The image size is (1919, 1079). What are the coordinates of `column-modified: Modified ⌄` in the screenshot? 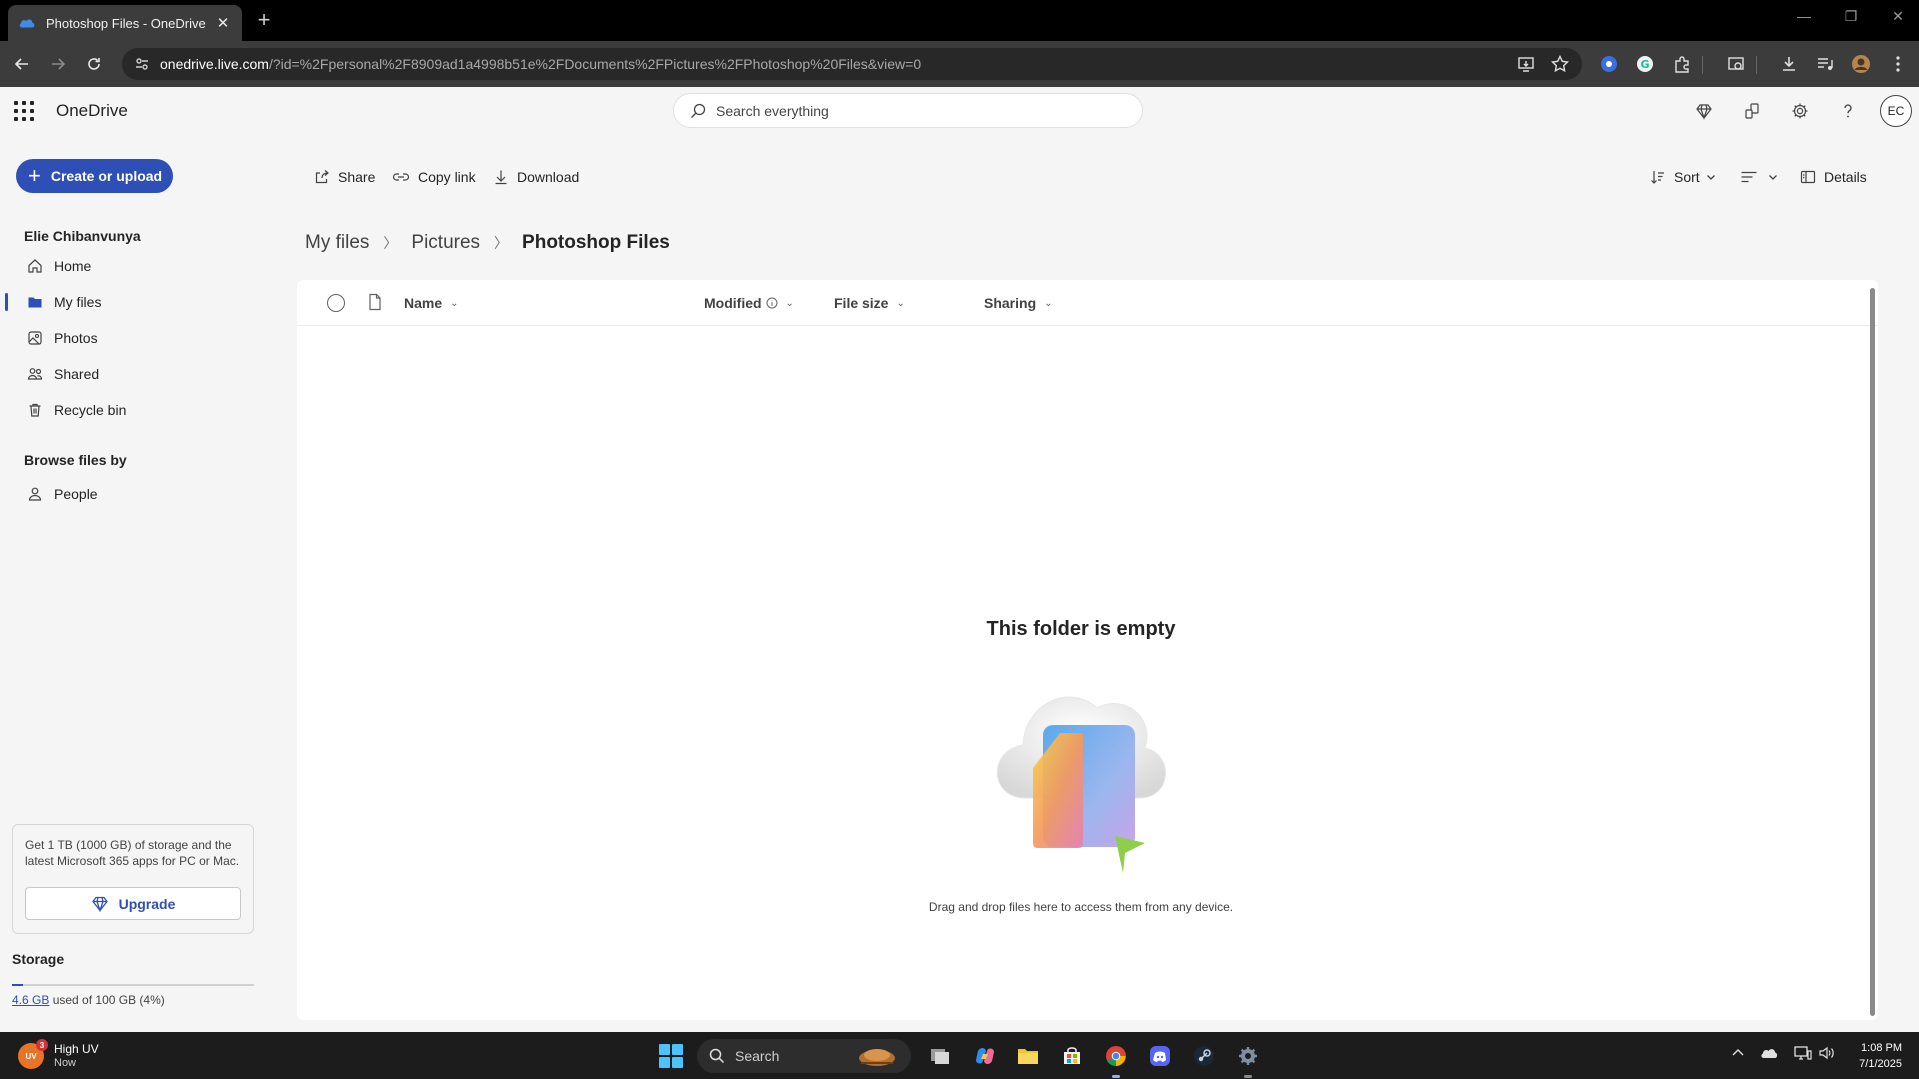 It's located at (749, 303).